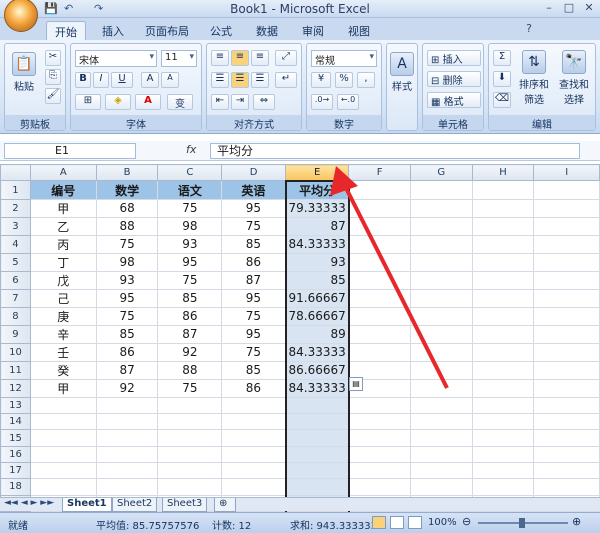  I want to click on status-count: 计数: 12, so click(232, 526).